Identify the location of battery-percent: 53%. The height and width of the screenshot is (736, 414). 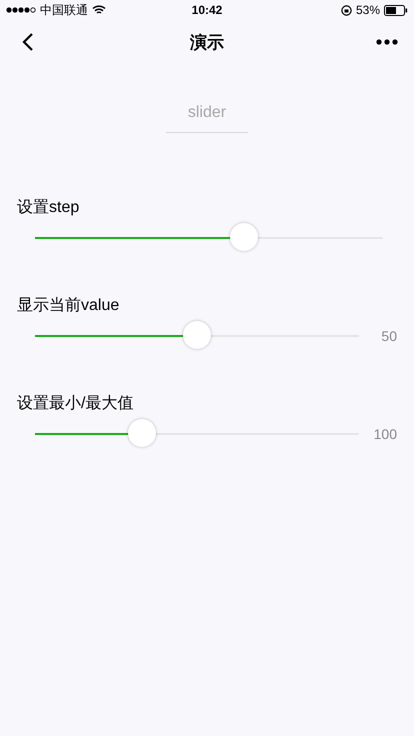
(368, 10).